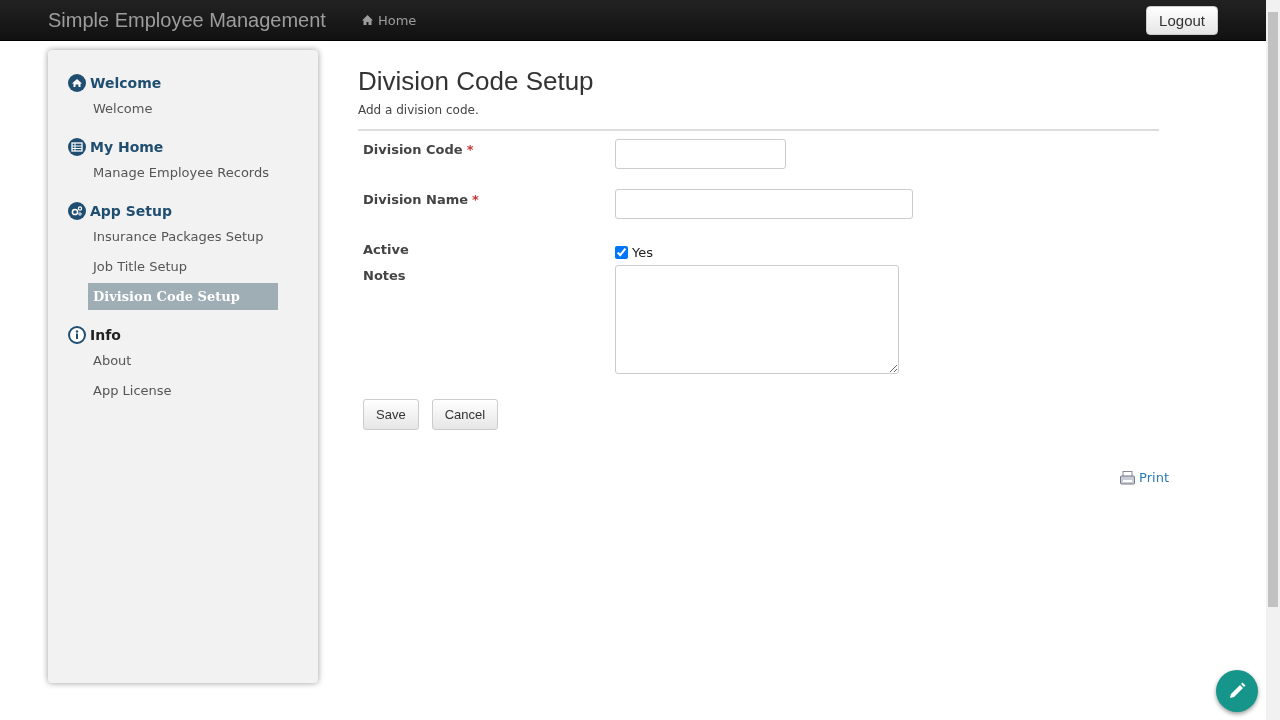 The height and width of the screenshot is (720, 1280). What do you see at coordinates (183, 108) in the screenshot?
I see `sidebar-item: Welcome` at bounding box center [183, 108].